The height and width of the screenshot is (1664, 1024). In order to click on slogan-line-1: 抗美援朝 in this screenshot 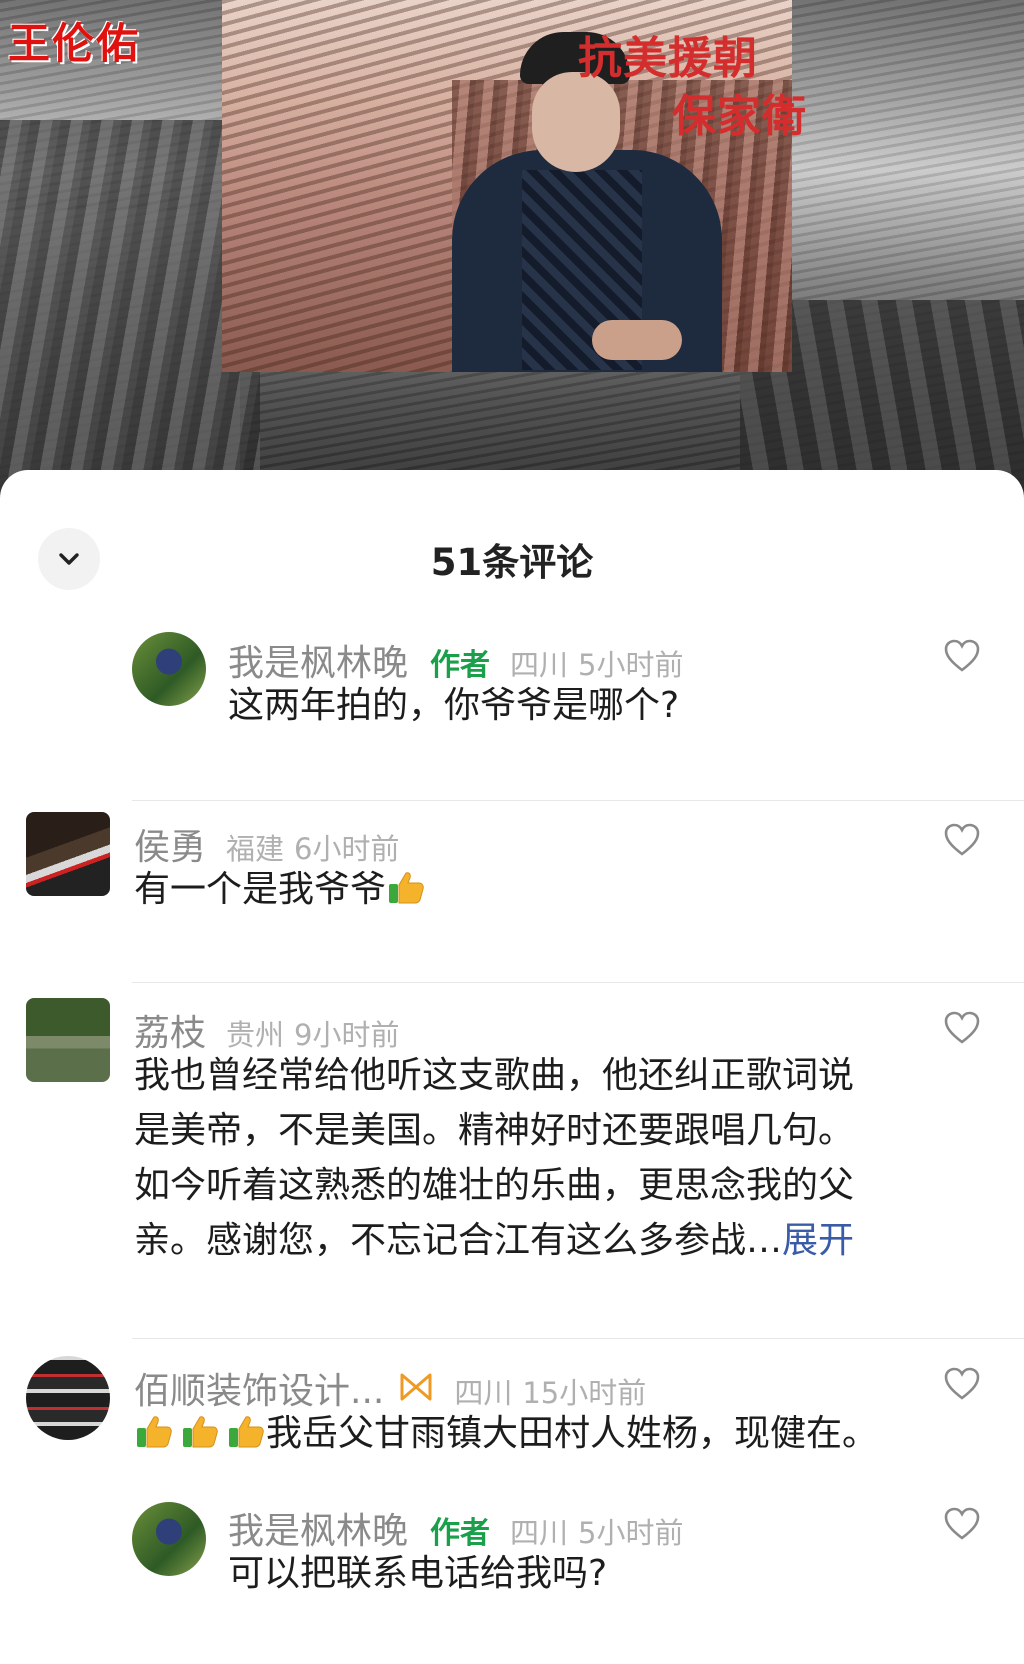, I will do `click(668, 58)`.